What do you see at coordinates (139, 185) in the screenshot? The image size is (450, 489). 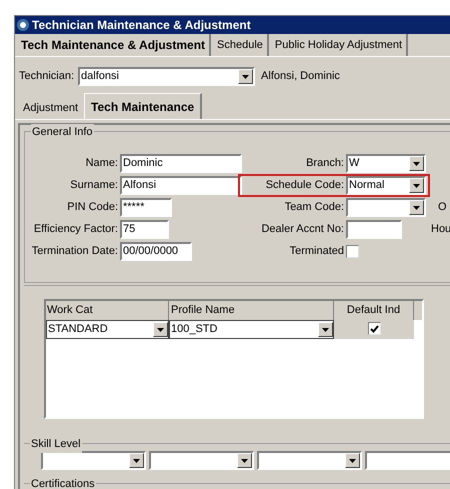 I see `field-value: Alfonsi` at bounding box center [139, 185].